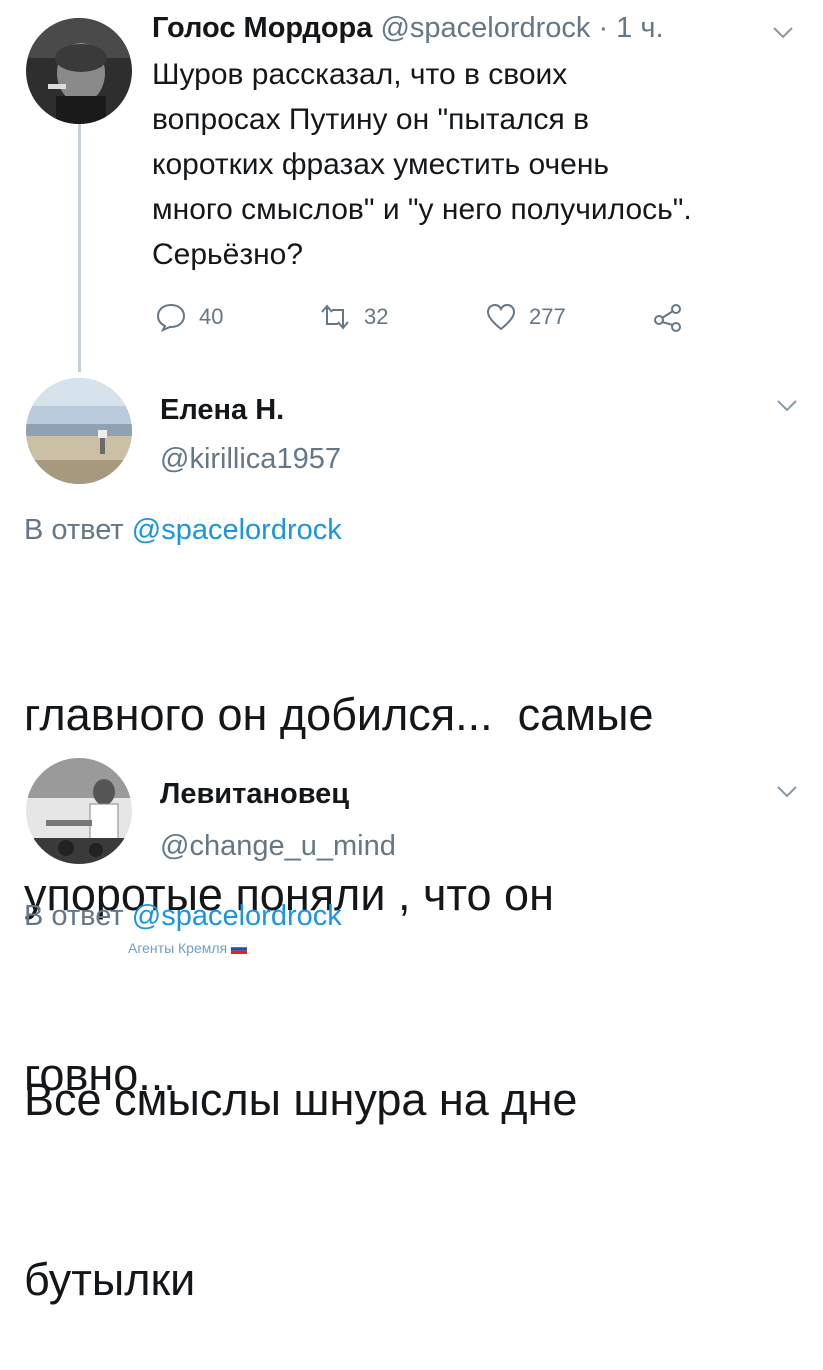  I want to click on reply1-reply-to: В ответ @spacelordrock, so click(183, 530).